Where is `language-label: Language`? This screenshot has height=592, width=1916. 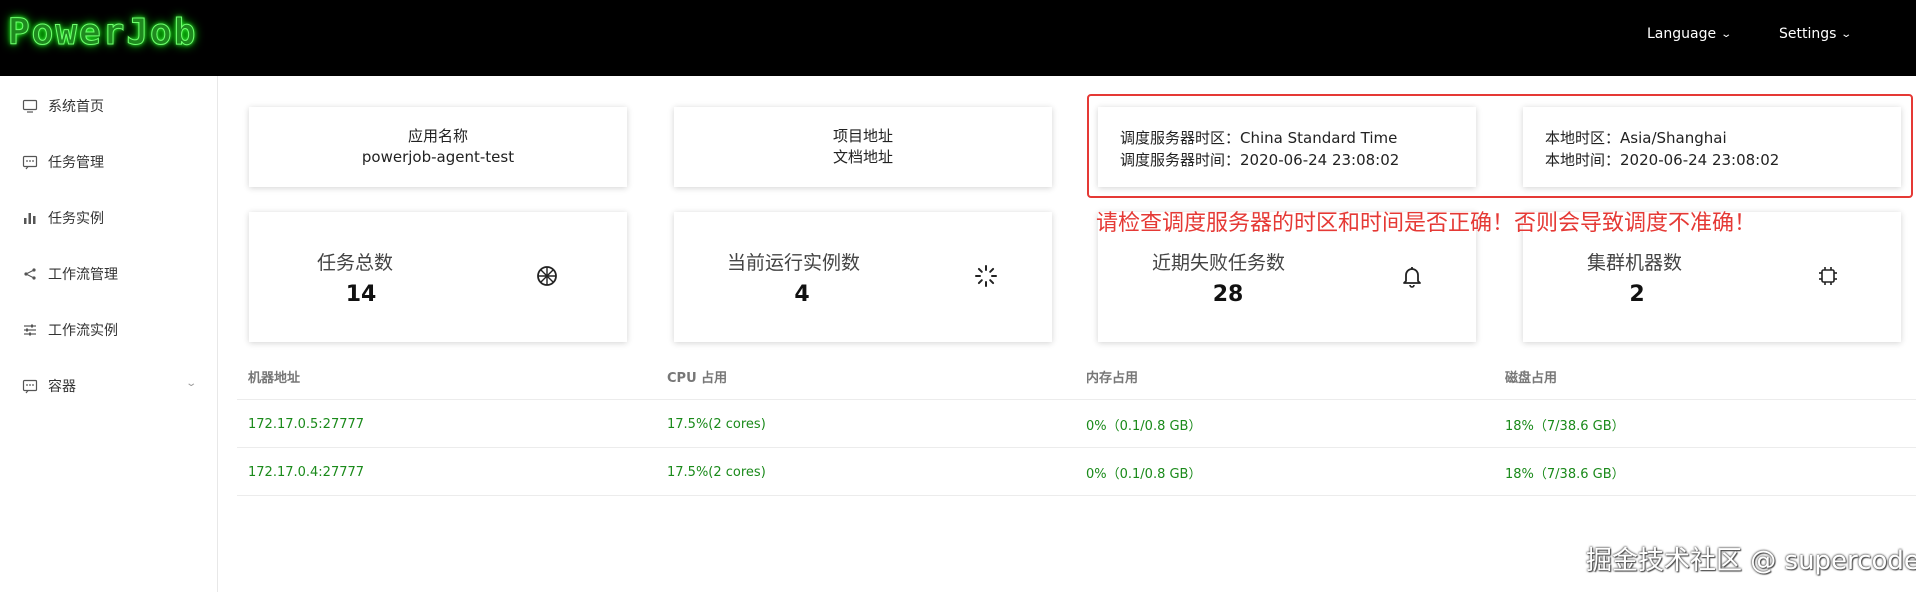
language-label: Language is located at coordinates (1682, 34).